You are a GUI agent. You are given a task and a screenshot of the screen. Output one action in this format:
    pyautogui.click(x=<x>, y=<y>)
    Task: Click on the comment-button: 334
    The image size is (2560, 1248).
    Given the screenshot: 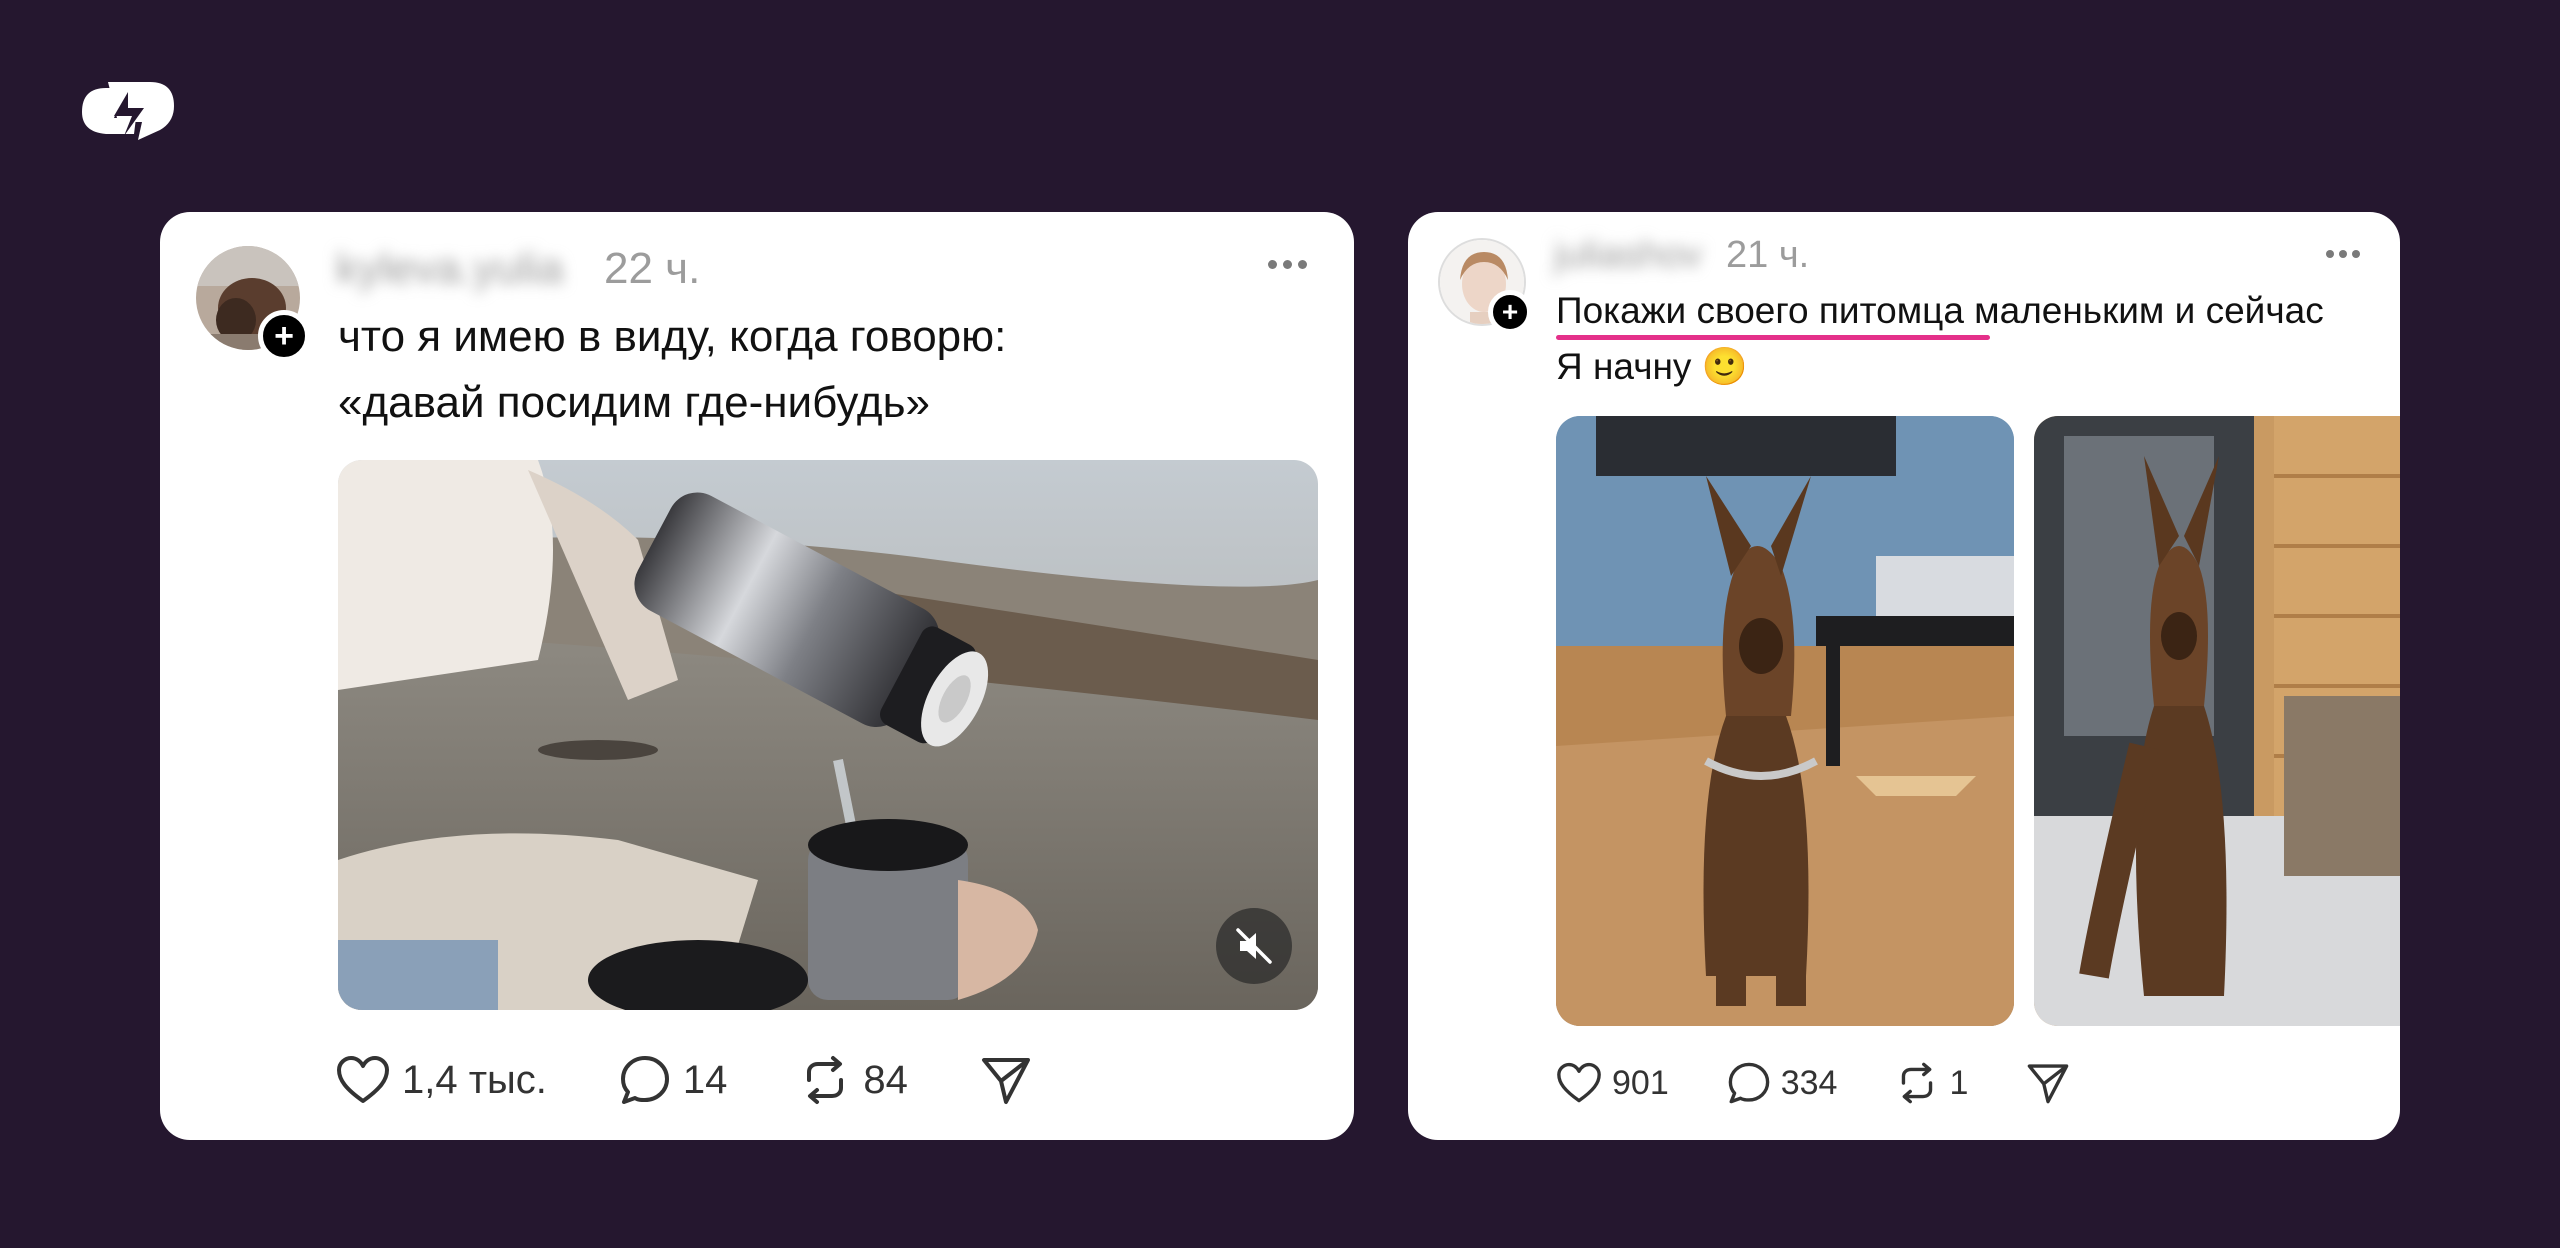 What is the action you would take?
    pyautogui.click(x=1782, y=1083)
    